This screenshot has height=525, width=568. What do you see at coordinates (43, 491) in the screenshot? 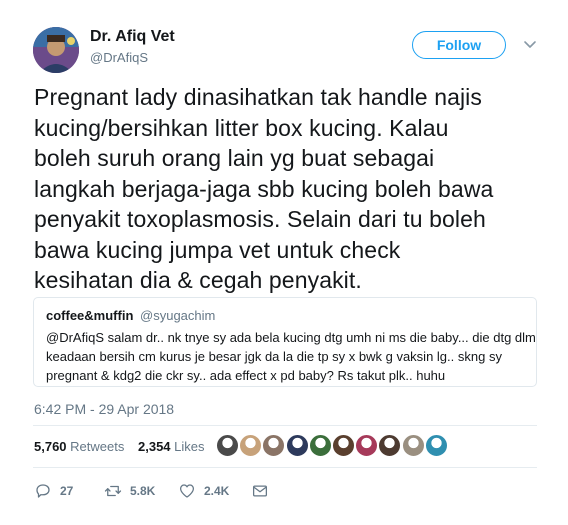
I see `reply-icon` at bounding box center [43, 491].